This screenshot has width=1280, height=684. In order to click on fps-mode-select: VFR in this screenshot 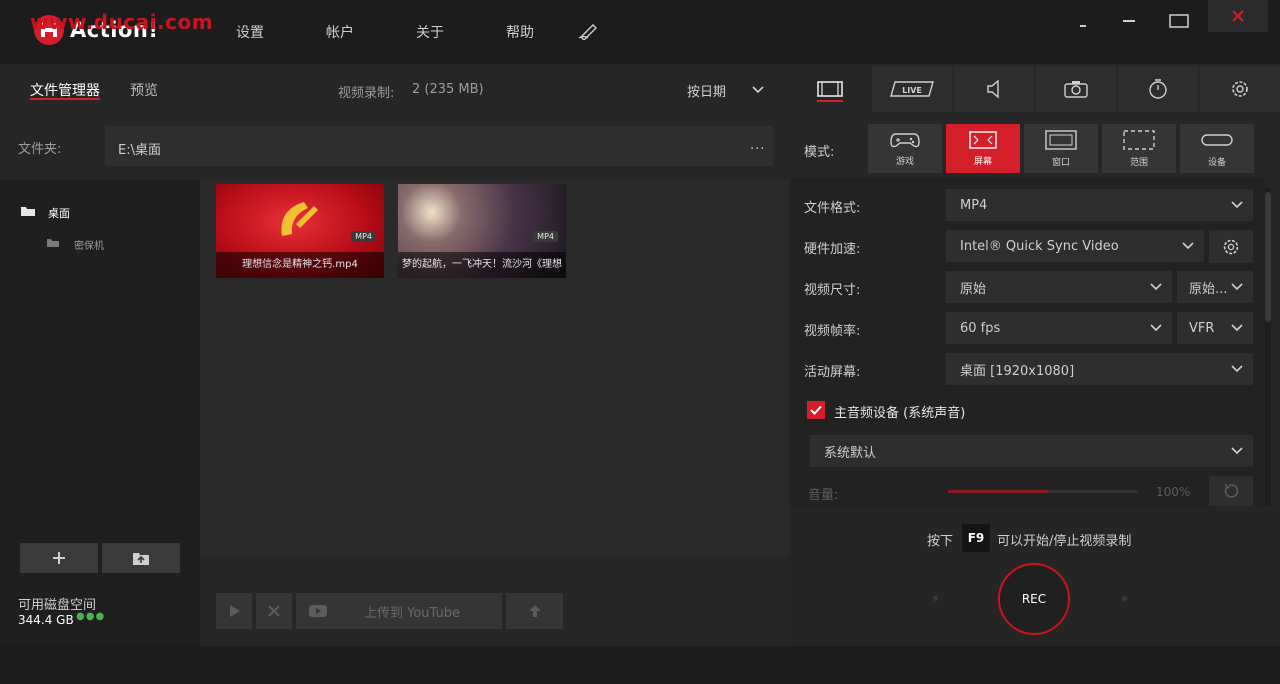, I will do `click(1215, 328)`.